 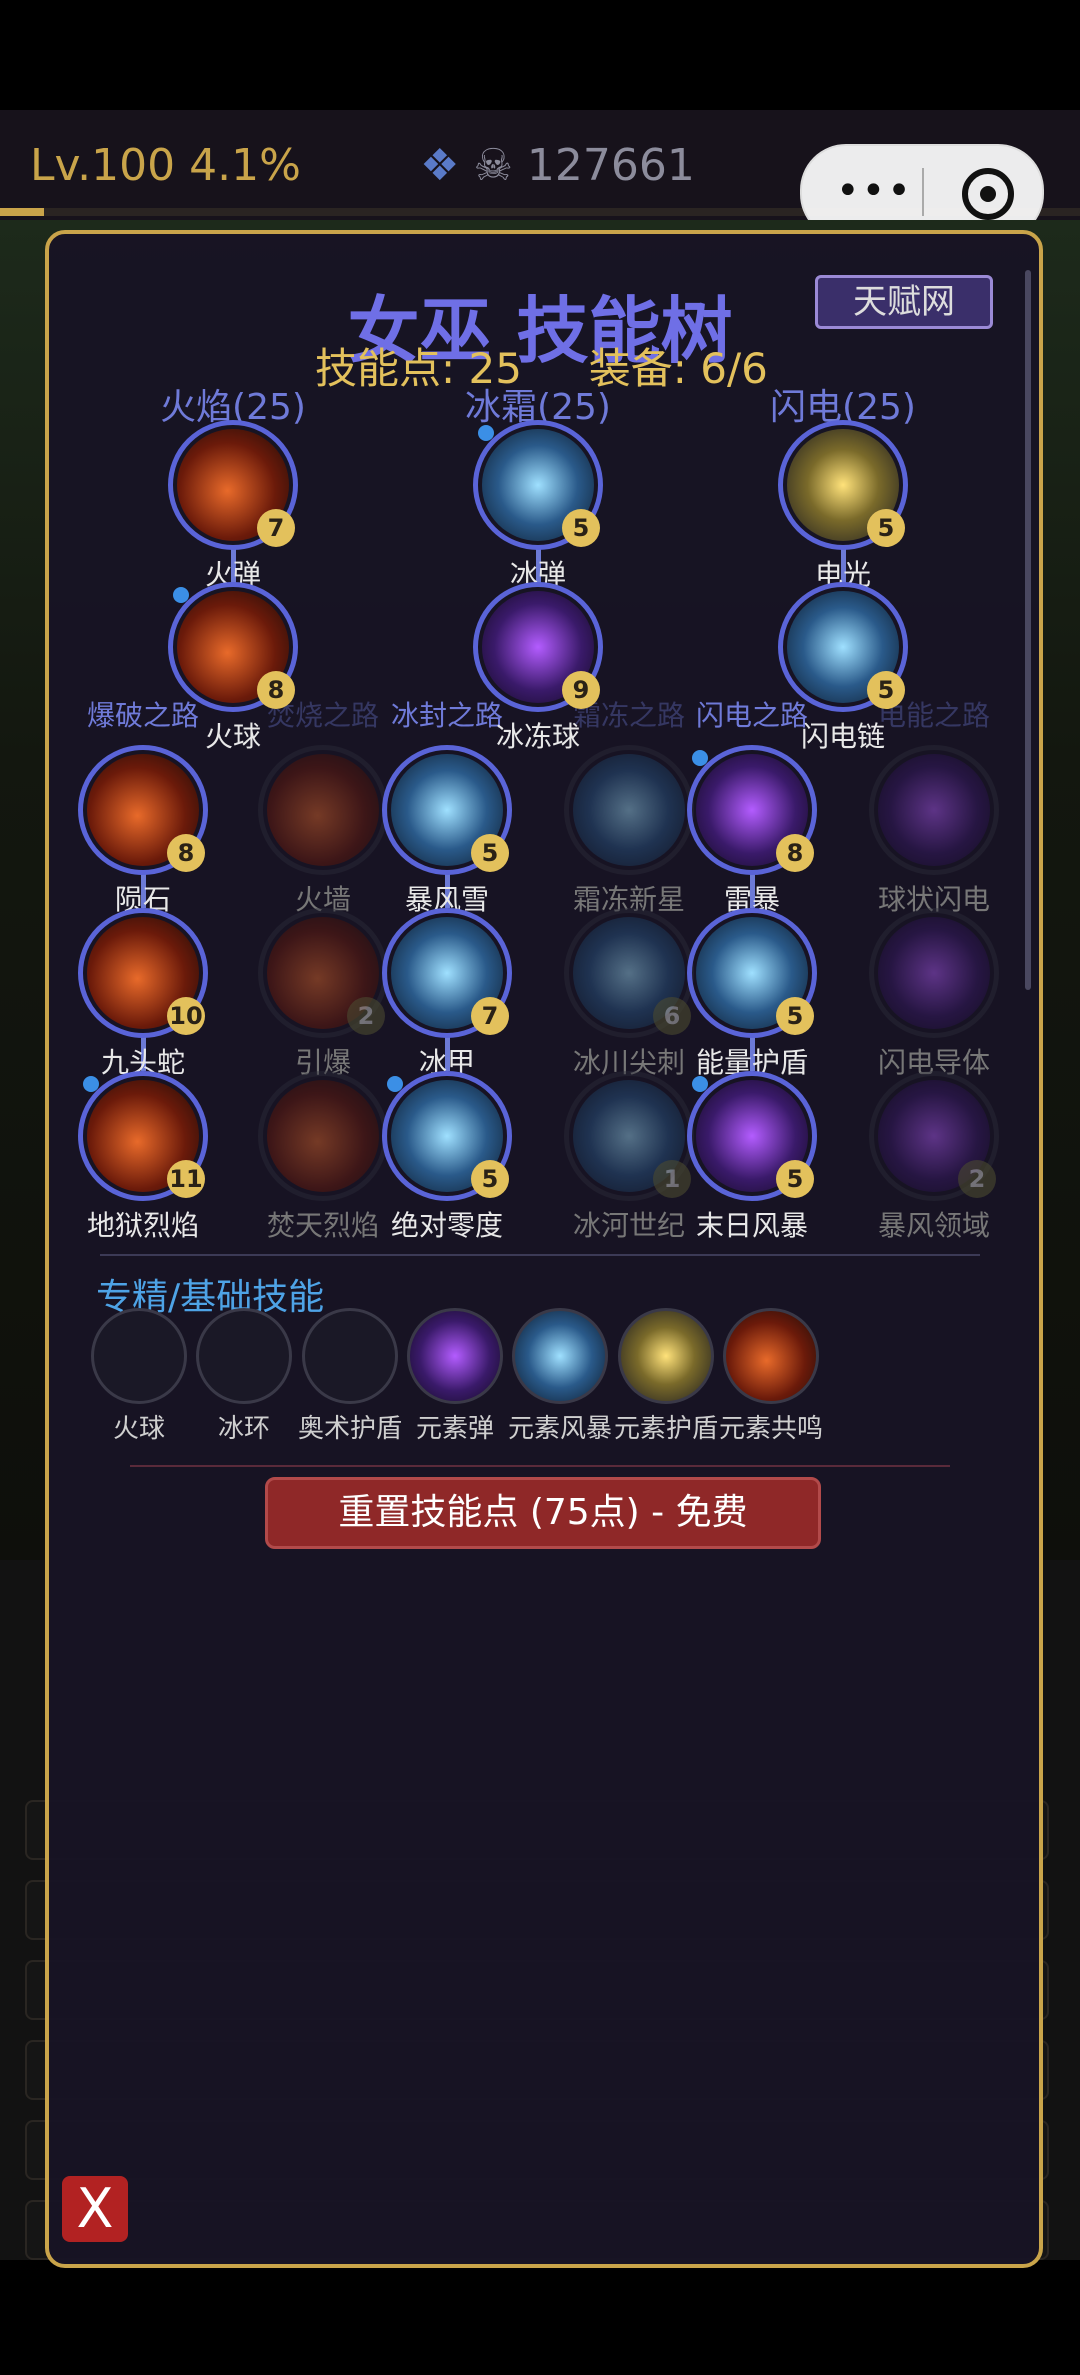 What do you see at coordinates (540, 1255) in the screenshot?
I see `section-divider` at bounding box center [540, 1255].